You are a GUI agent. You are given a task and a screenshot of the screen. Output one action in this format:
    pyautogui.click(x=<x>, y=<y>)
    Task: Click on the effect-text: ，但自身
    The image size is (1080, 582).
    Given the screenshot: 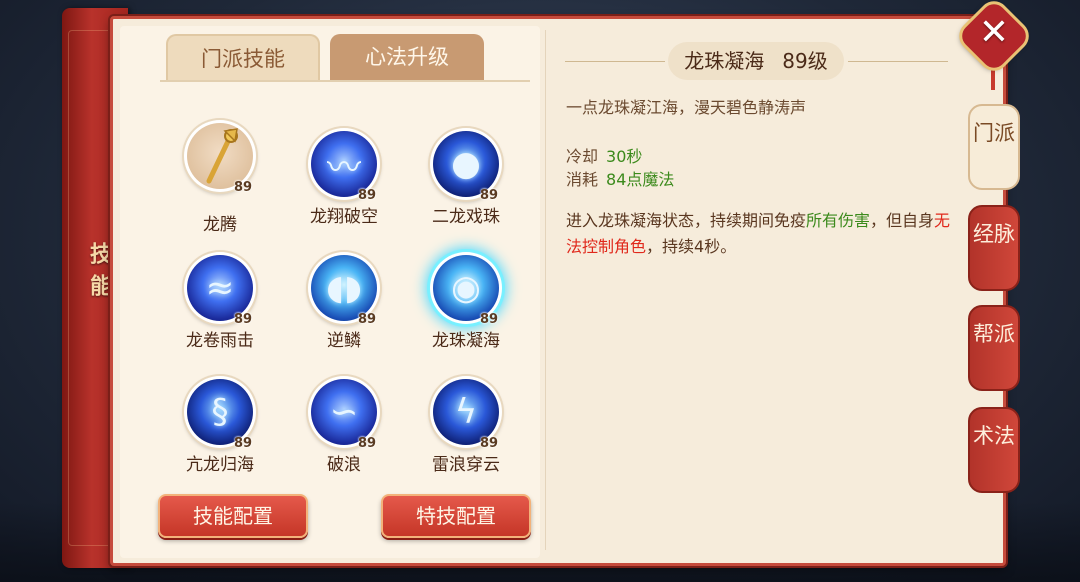 What is the action you would take?
    pyautogui.click(x=902, y=220)
    